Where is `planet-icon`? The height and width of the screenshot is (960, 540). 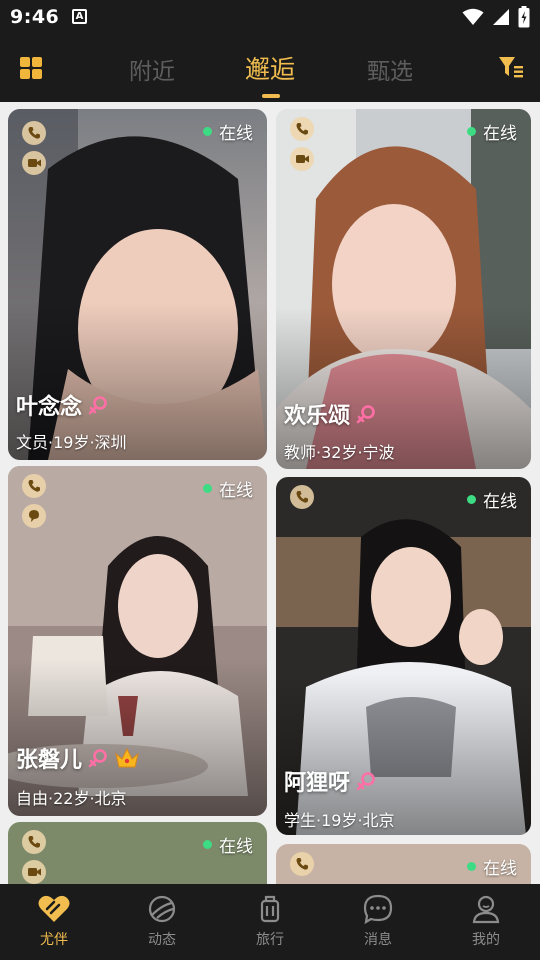
planet-icon is located at coordinates (162, 909).